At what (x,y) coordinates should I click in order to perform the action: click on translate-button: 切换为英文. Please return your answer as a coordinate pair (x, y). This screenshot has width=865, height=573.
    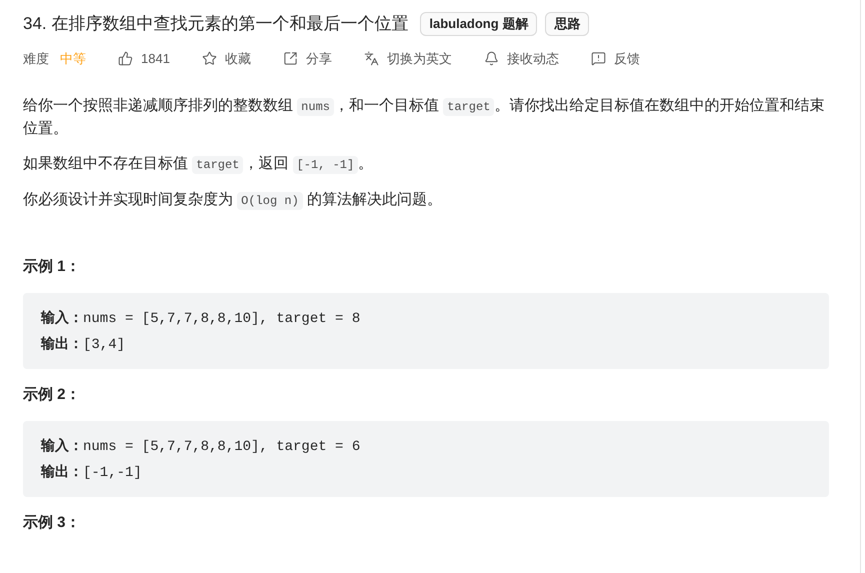
    Looking at the image, I should click on (408, 58).